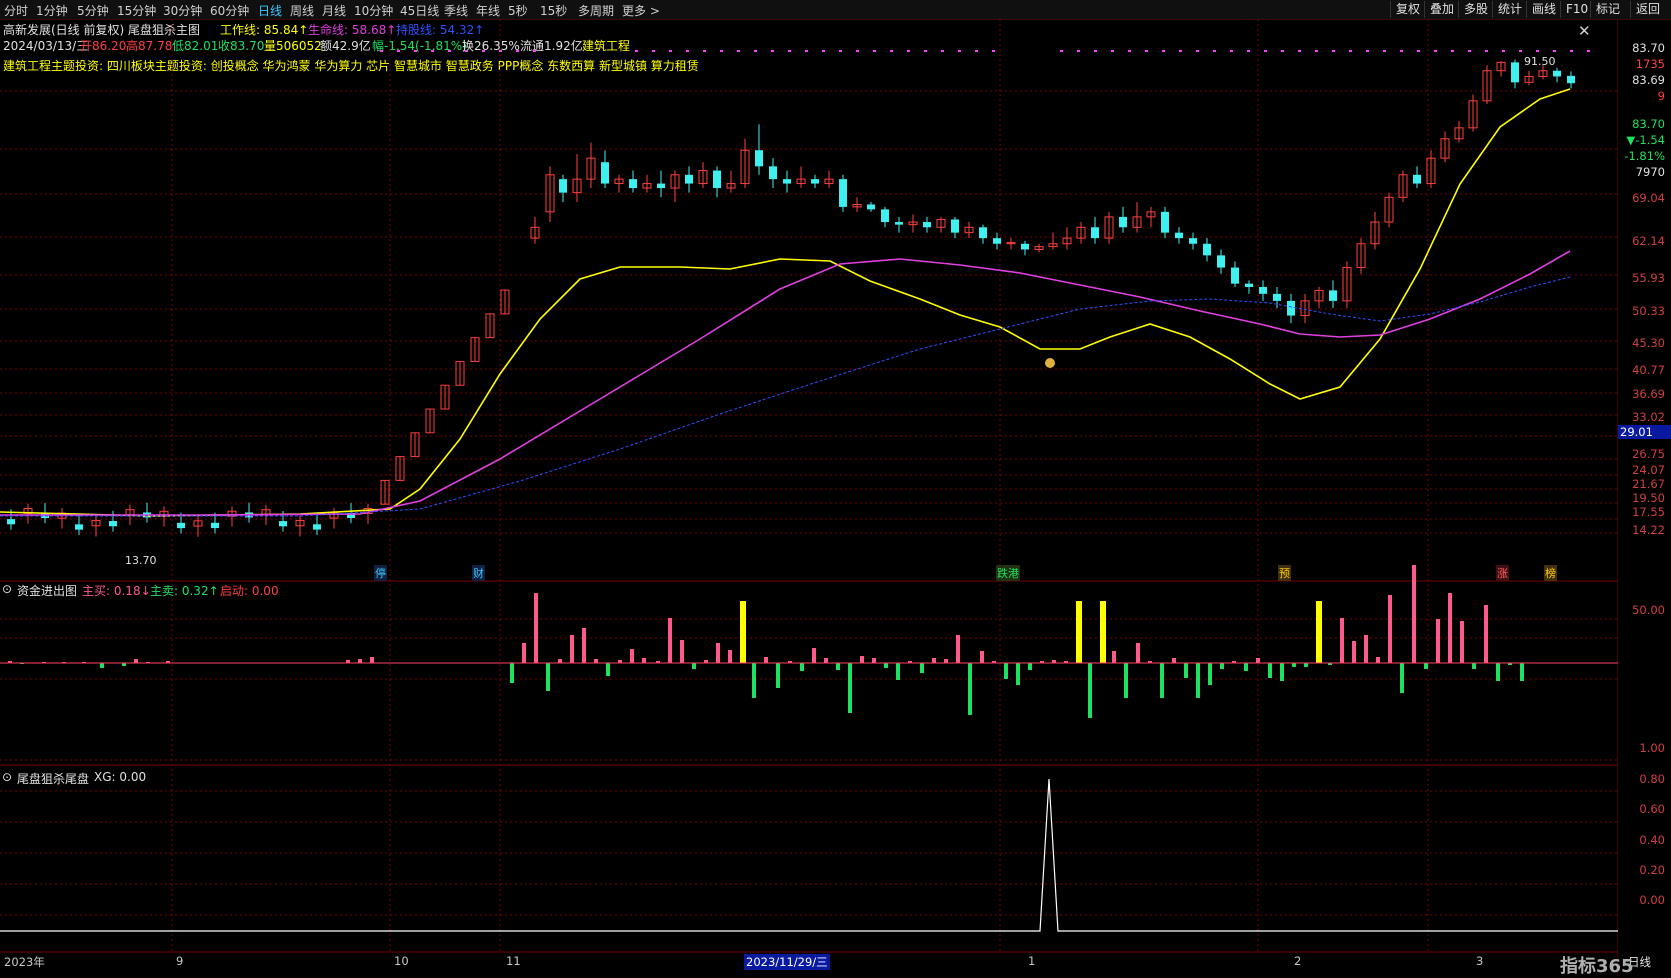 This screenshot has width=1671, height=978. I want to click on f10-button: F10, so click(1576, 9).